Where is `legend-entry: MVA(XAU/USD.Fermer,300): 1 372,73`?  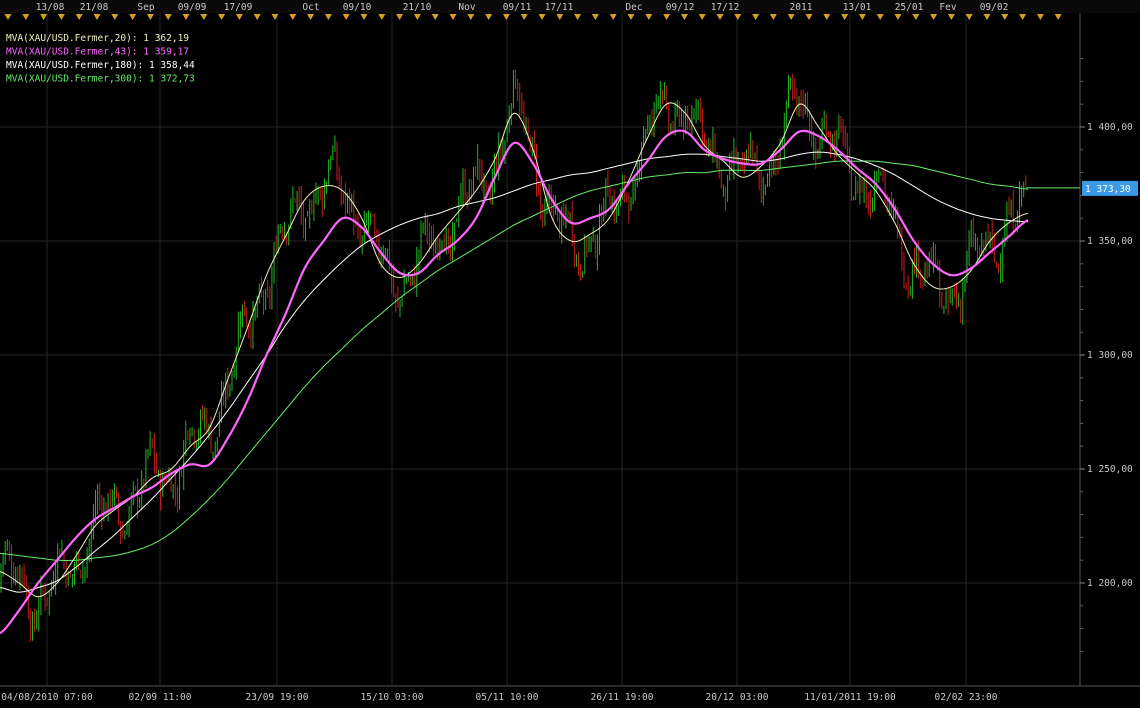
legend-entry: MVA(XAU/USD.Fermer,300): 1 372,73 is located at coordinates (100, 79).